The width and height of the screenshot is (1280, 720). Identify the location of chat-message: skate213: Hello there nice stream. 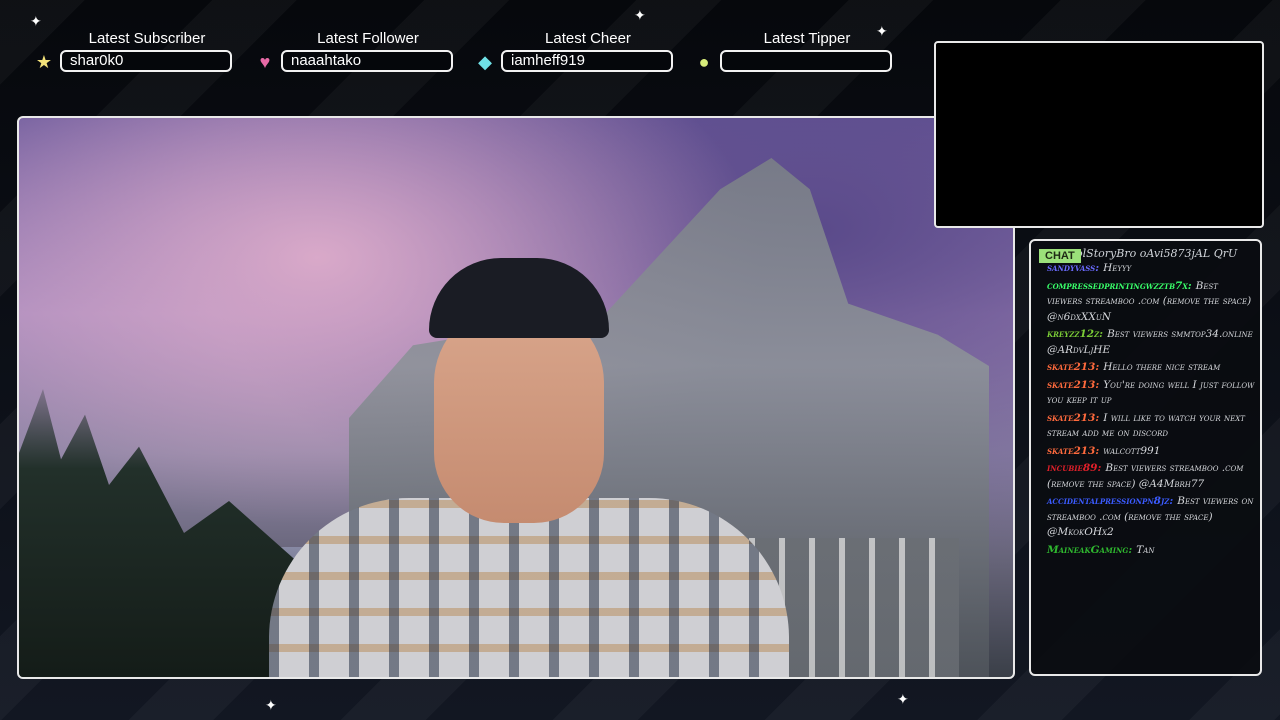
(1151, 368).